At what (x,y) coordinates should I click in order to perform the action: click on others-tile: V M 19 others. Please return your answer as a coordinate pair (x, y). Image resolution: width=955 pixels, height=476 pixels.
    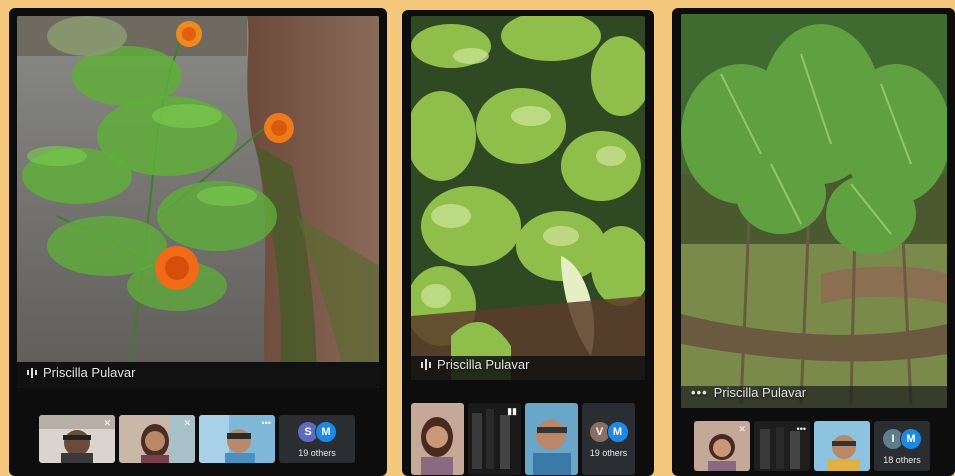
    Looking at the image, I should click on (608, 439).